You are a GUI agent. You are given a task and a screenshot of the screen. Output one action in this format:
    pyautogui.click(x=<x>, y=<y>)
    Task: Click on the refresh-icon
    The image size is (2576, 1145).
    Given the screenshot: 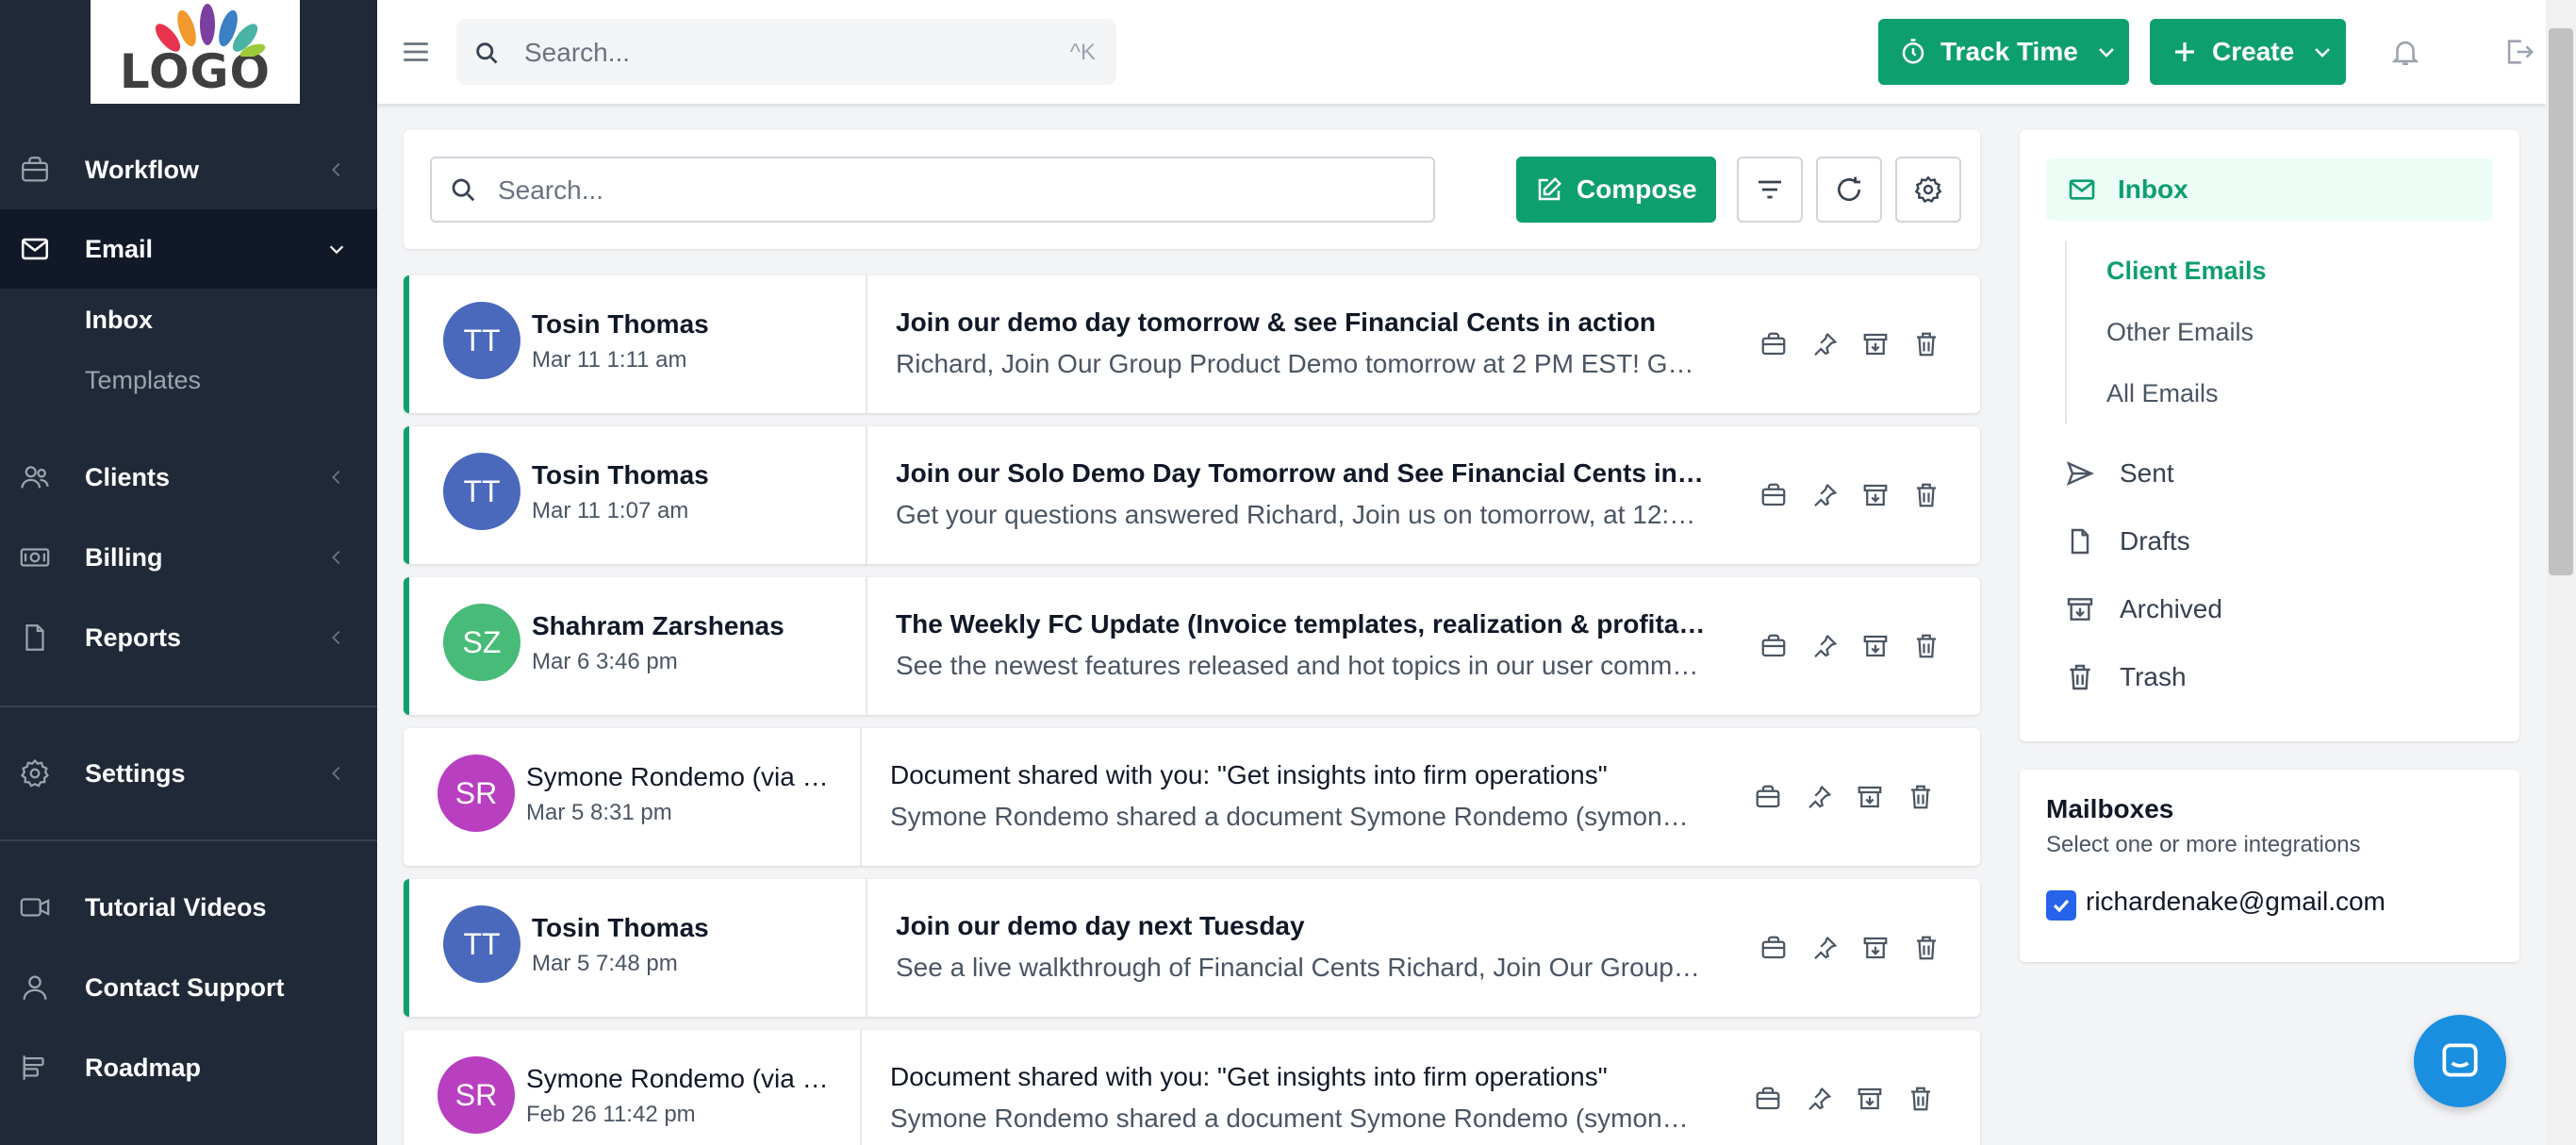 What is the action you would take?
    pyautogui.click(x=1849, y=189)
    